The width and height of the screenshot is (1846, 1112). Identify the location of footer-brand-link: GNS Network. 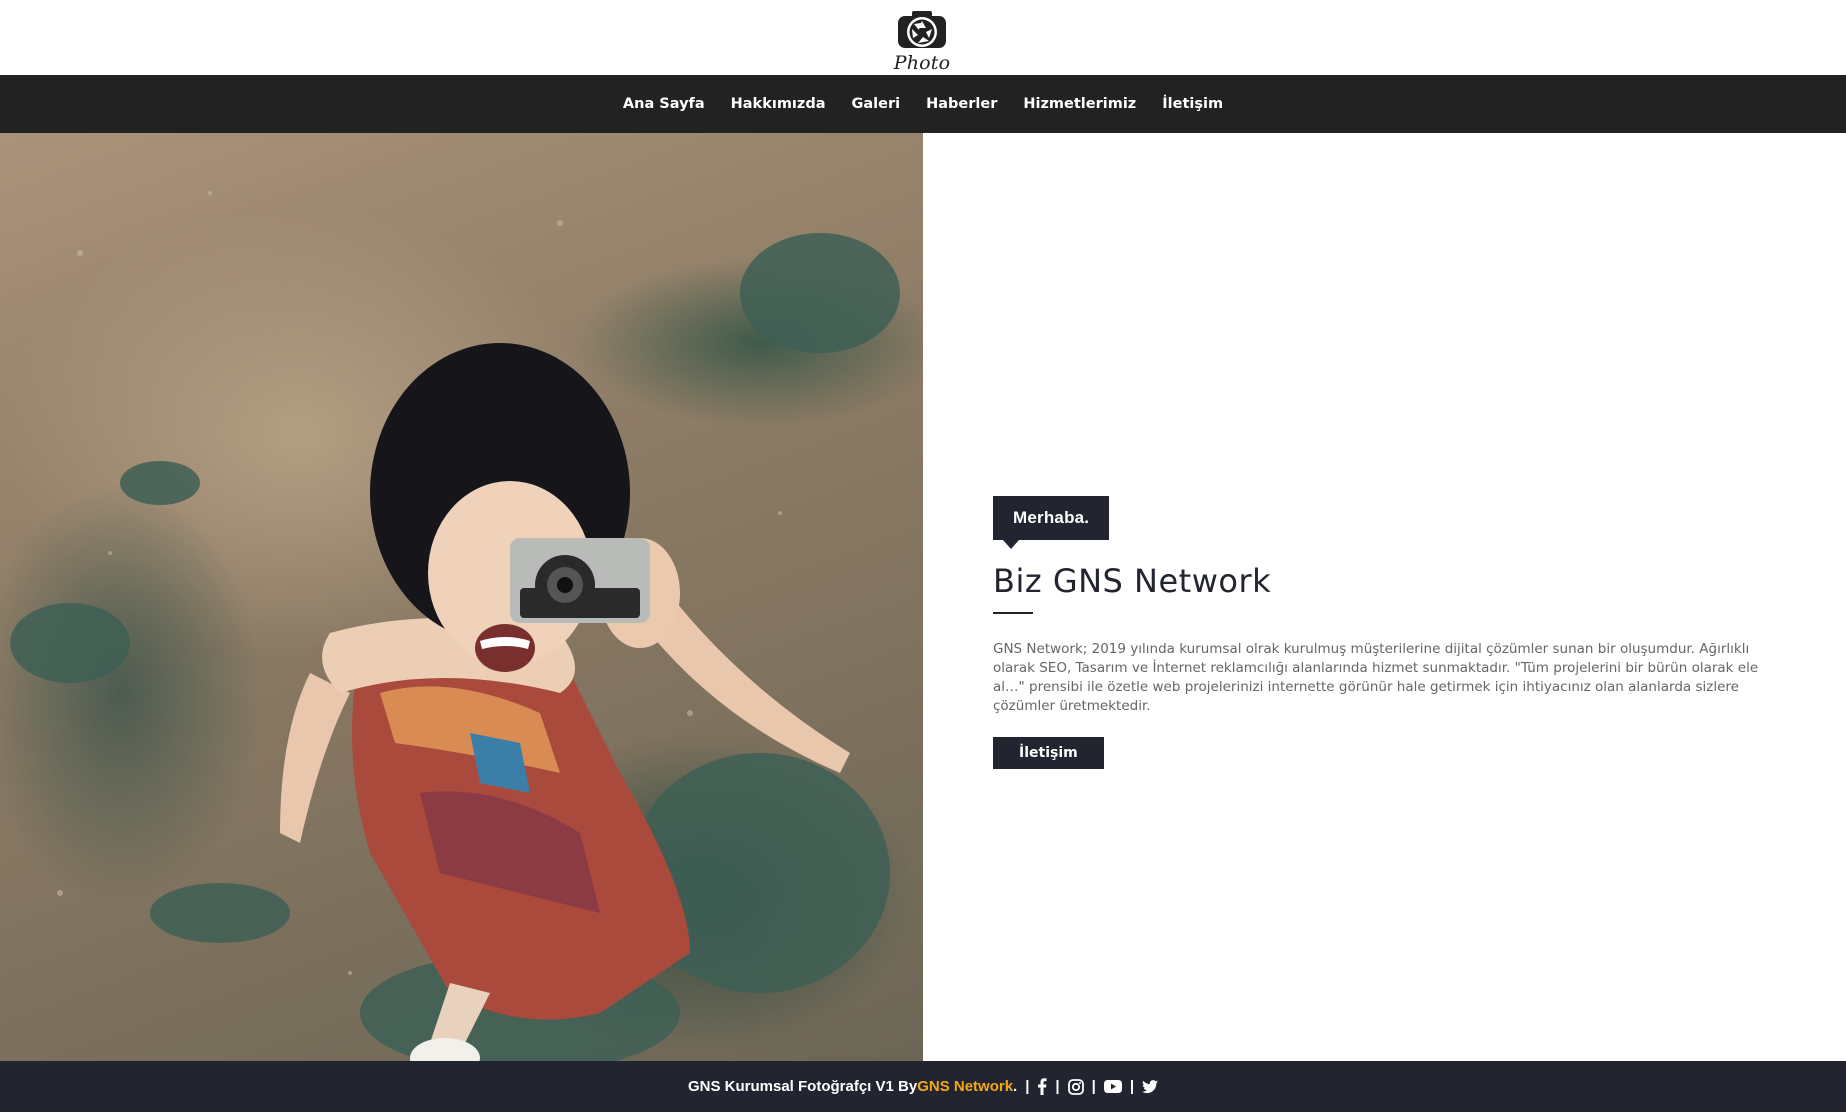
(965, 1086).